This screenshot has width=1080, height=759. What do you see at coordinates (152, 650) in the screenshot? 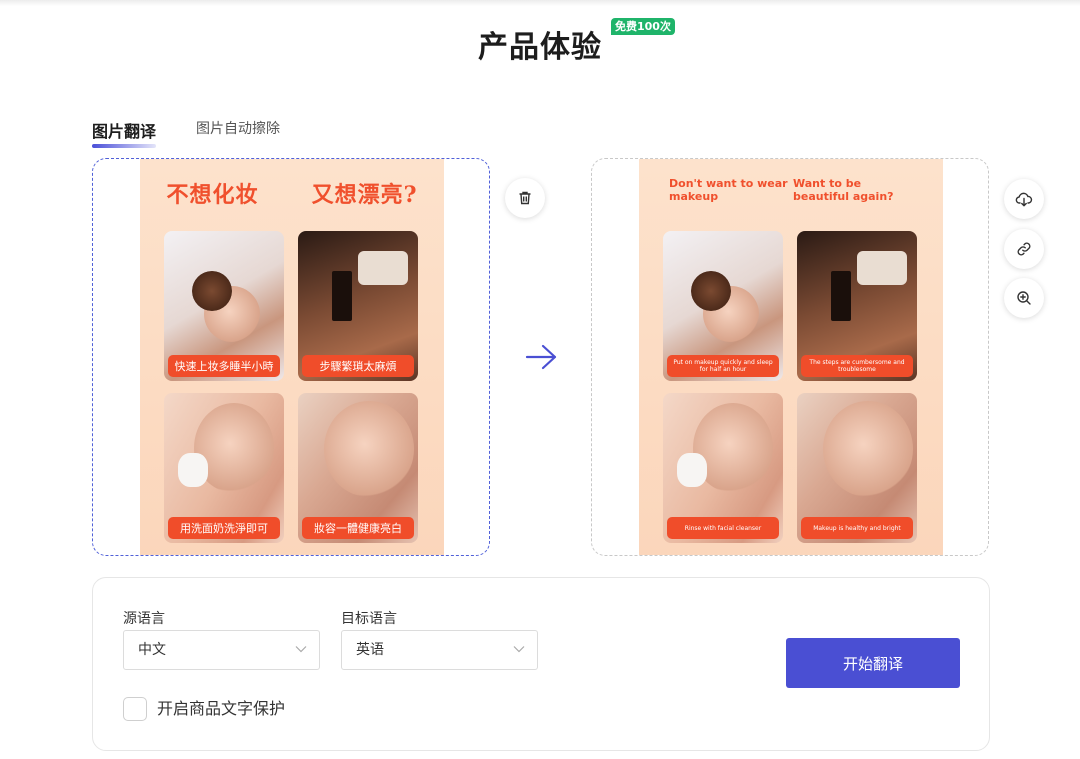
I see `source-language-value: 中文` at bounding box center [152, 650].